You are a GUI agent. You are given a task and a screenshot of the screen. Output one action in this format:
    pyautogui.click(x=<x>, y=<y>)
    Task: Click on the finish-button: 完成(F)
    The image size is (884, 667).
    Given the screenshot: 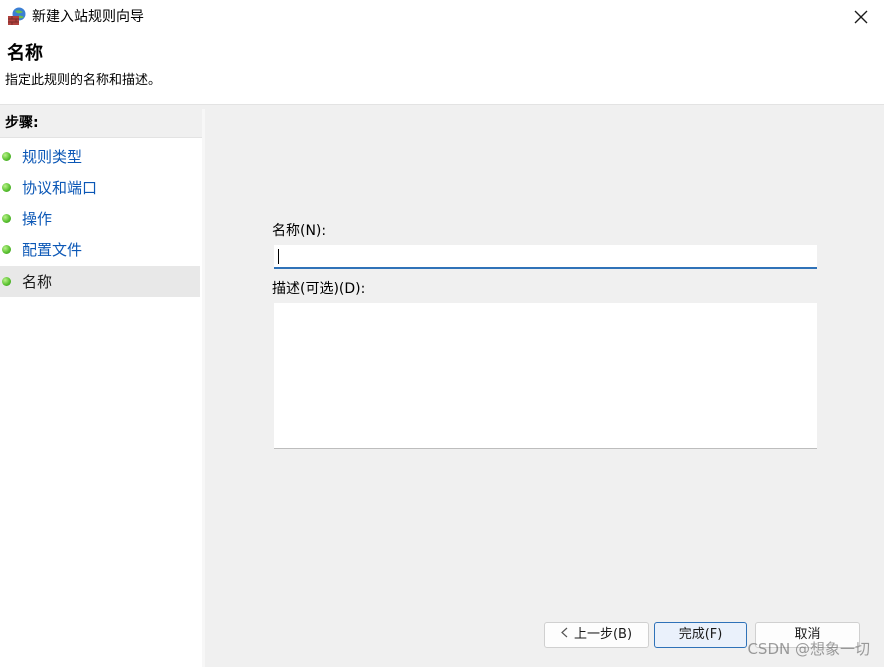 What is the action you would take?
    pyautogui.click(x=700, y=635)
    